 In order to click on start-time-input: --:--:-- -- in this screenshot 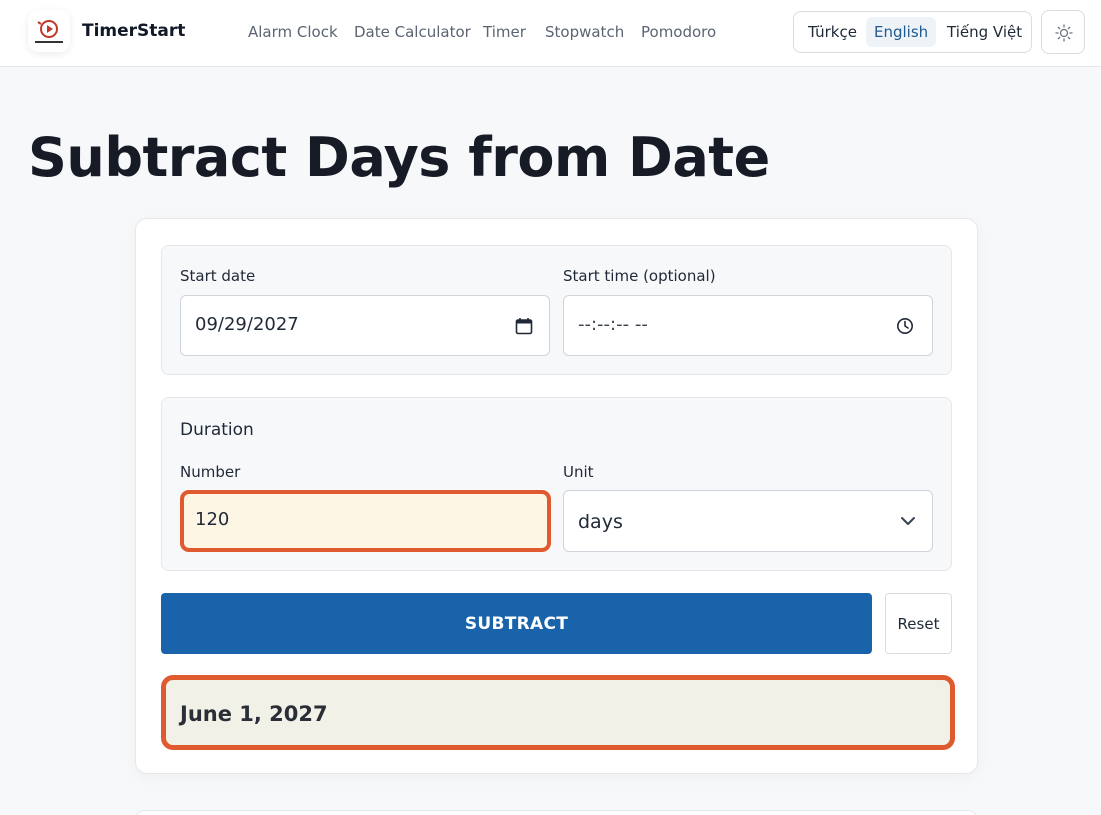, I will do `click(748, 325)`.